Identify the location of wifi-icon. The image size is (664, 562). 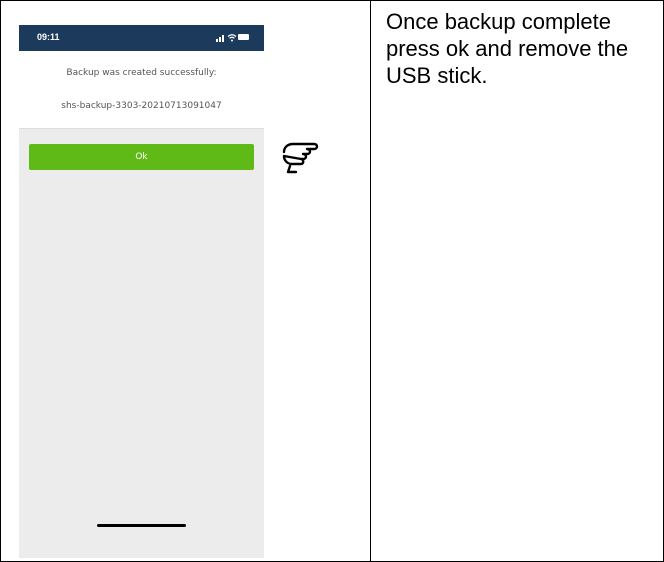
(232, 38).